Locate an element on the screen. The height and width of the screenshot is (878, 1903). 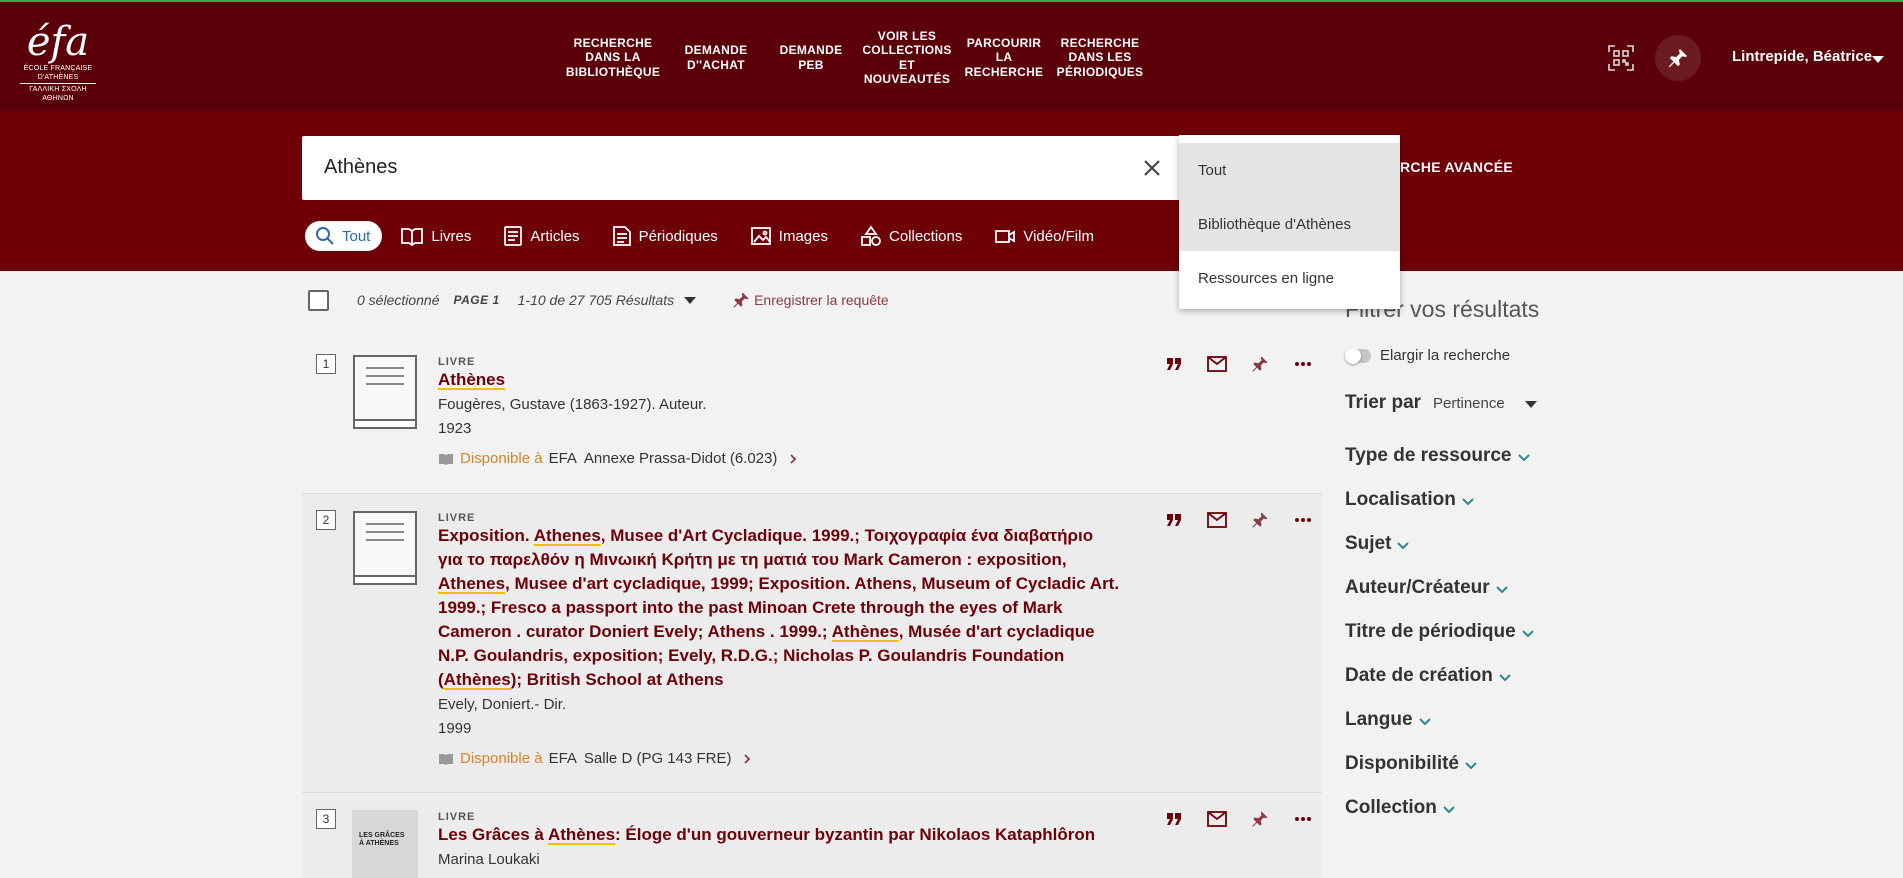
tab-label: Tout is located at coordinates (356, 236).